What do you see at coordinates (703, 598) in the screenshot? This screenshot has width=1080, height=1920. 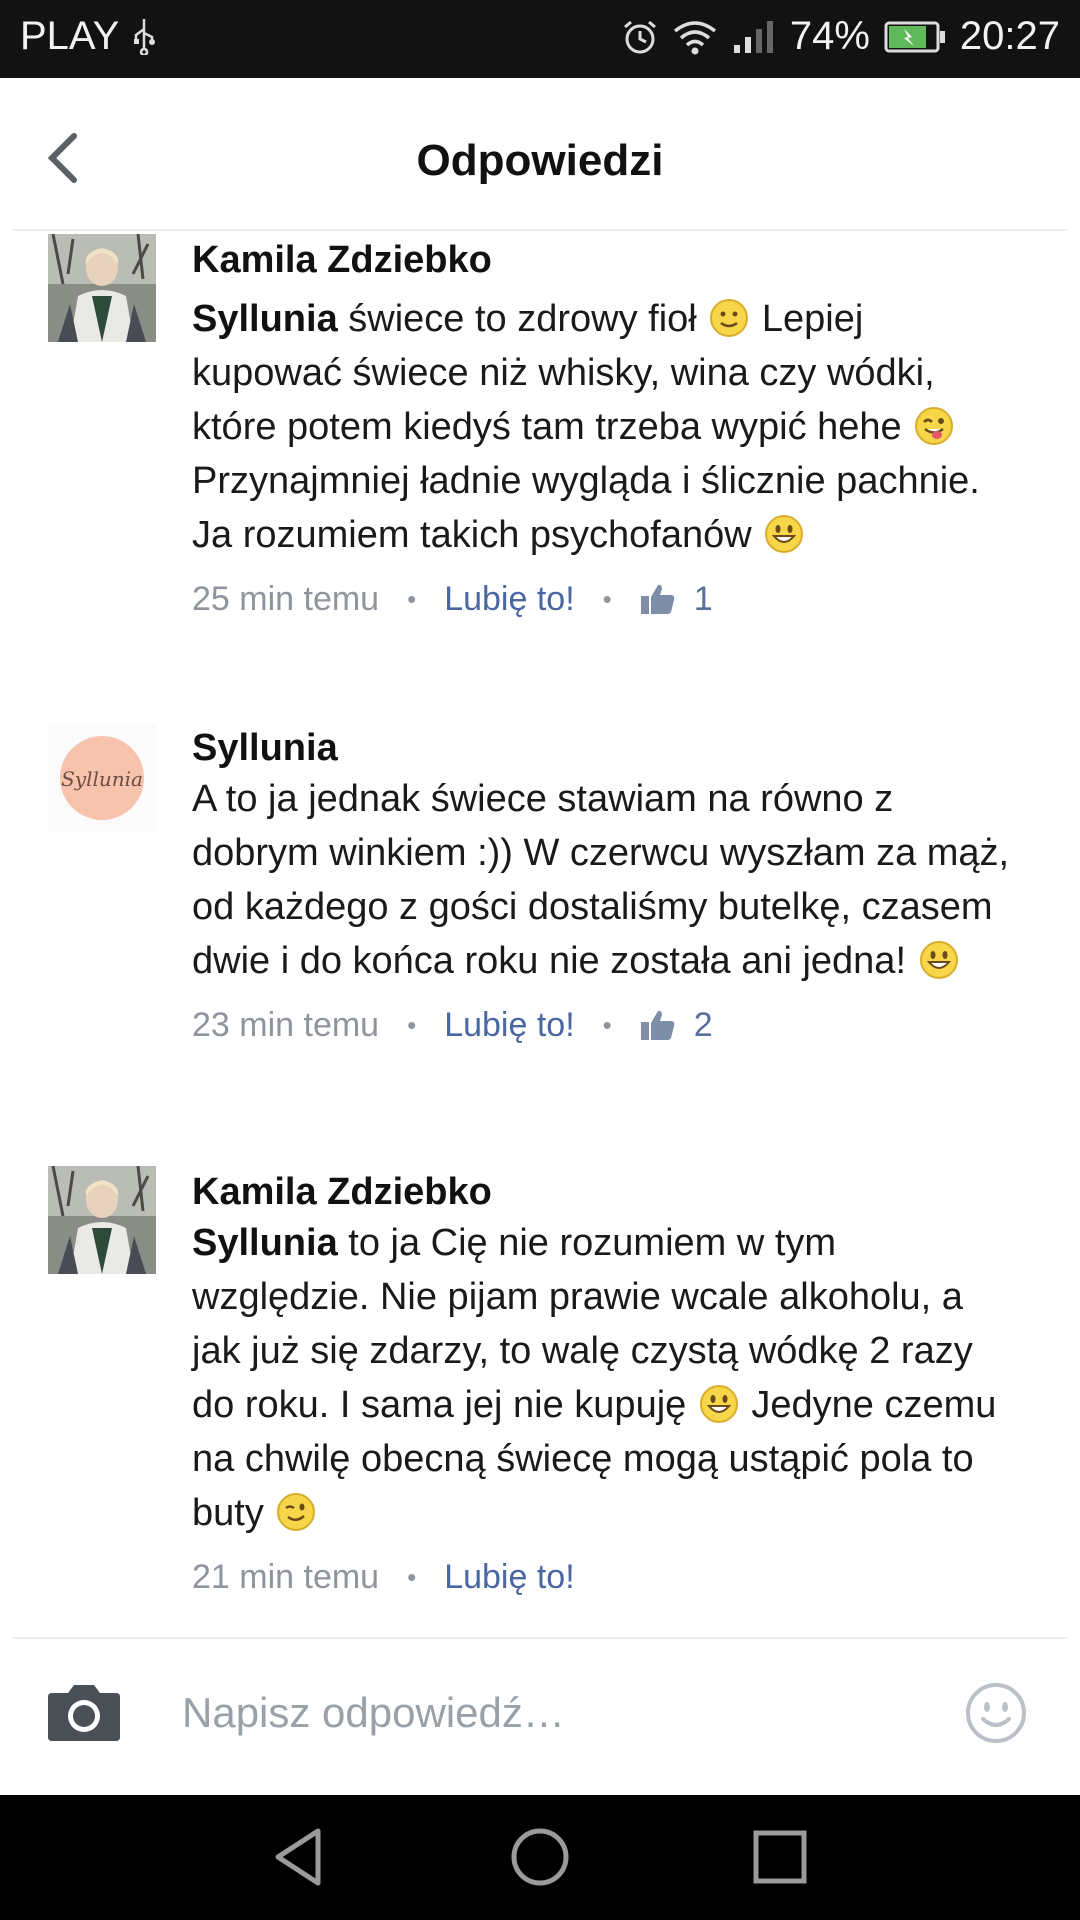 I see `like-count-value: 1` at bounding box center [703, 598].